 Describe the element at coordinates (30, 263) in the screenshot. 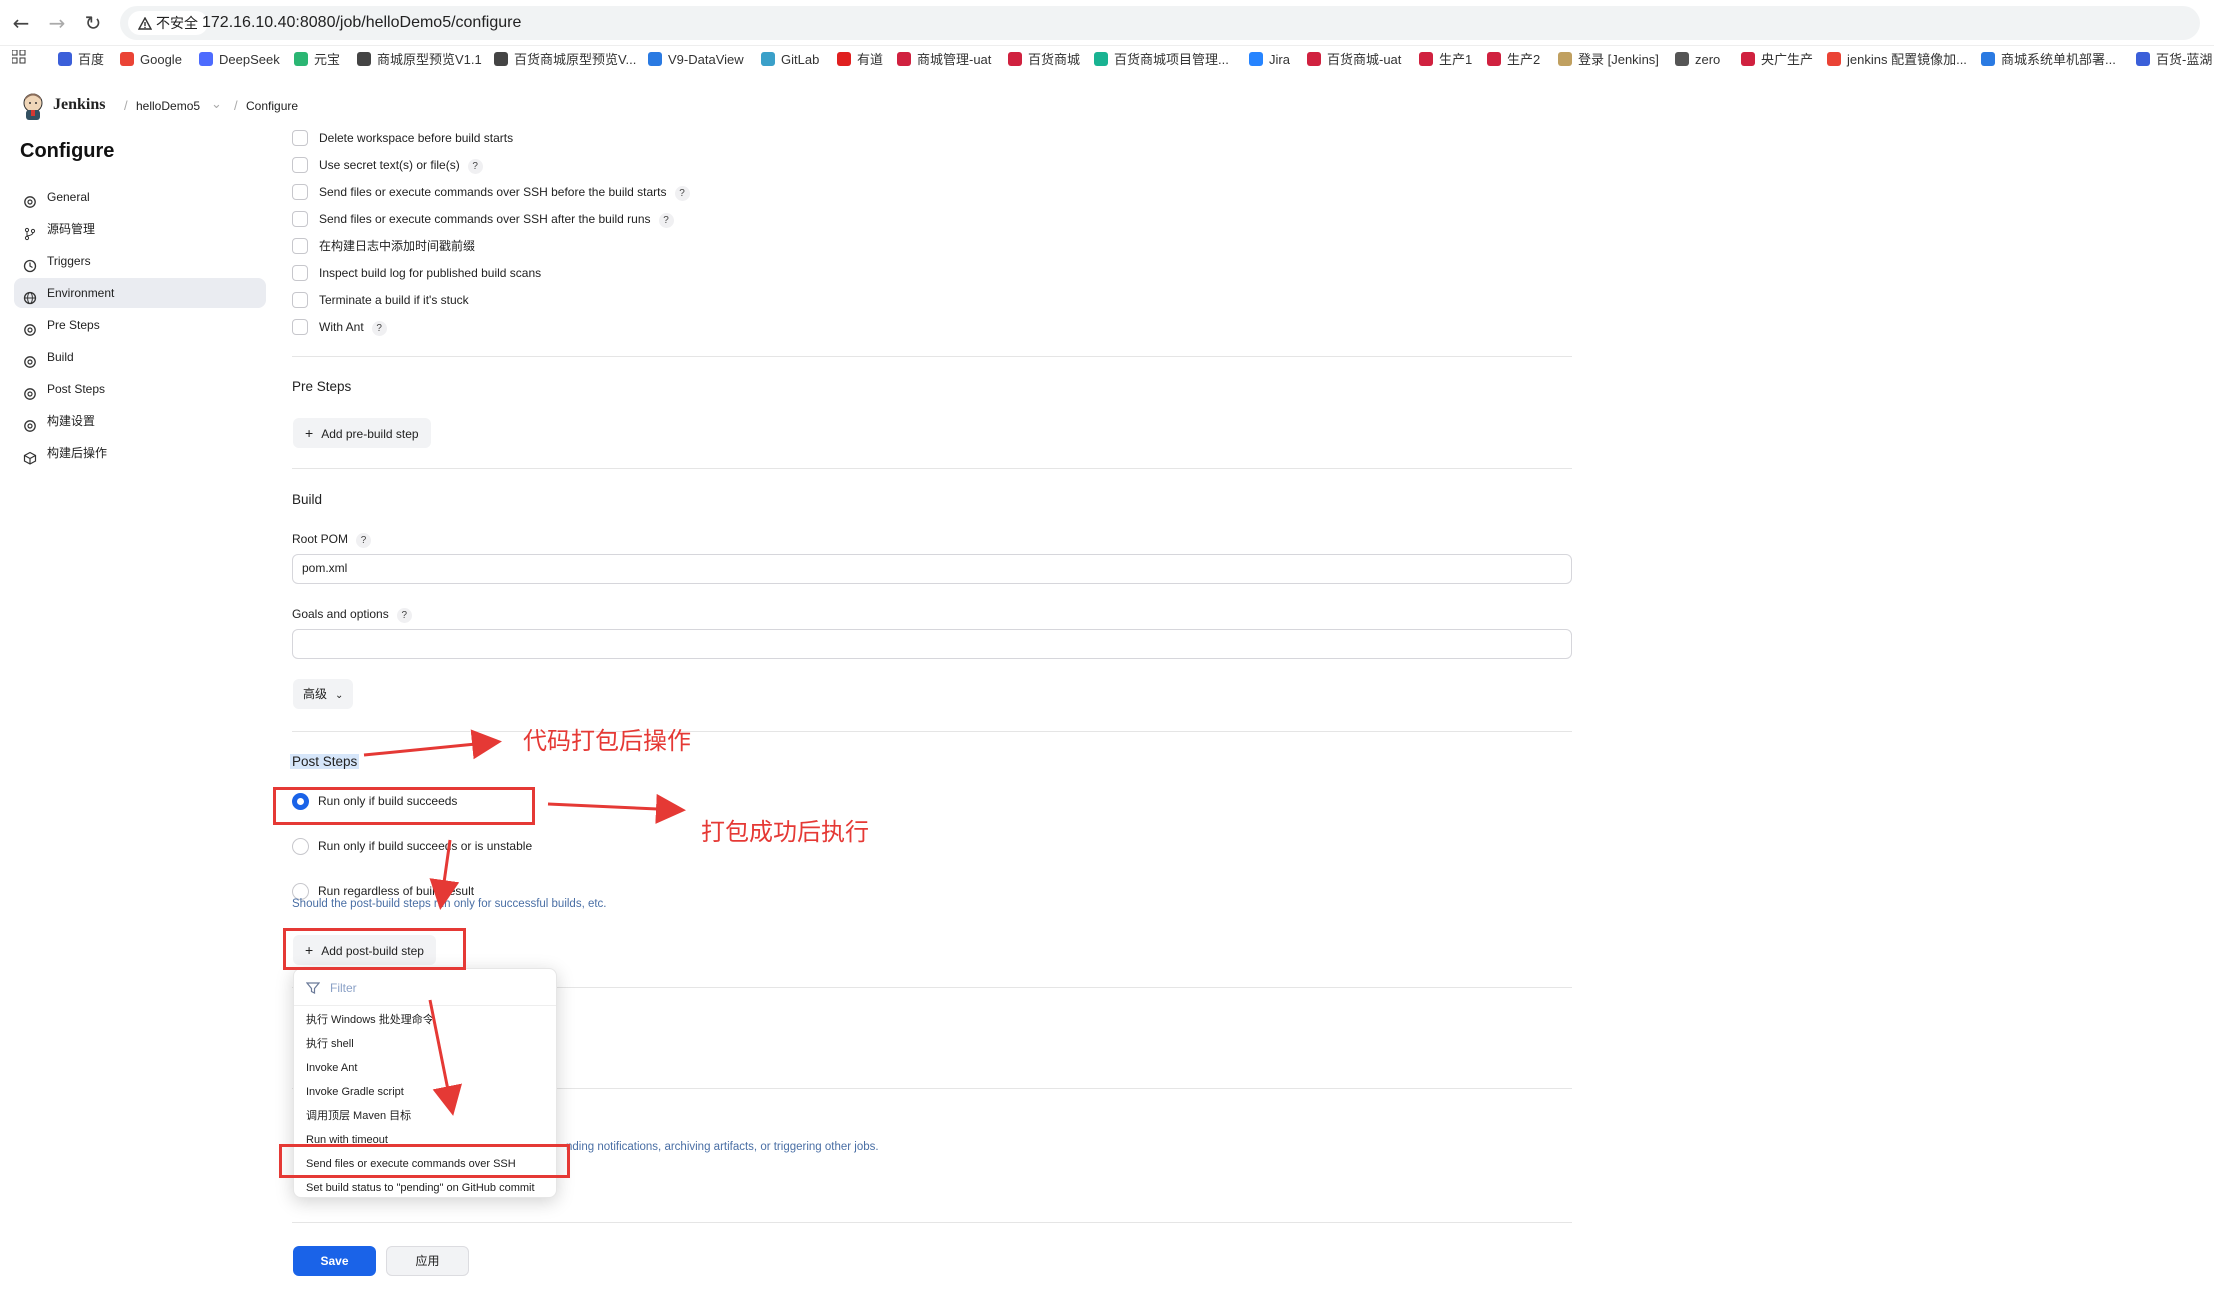

I see `clock-icon` at that location.